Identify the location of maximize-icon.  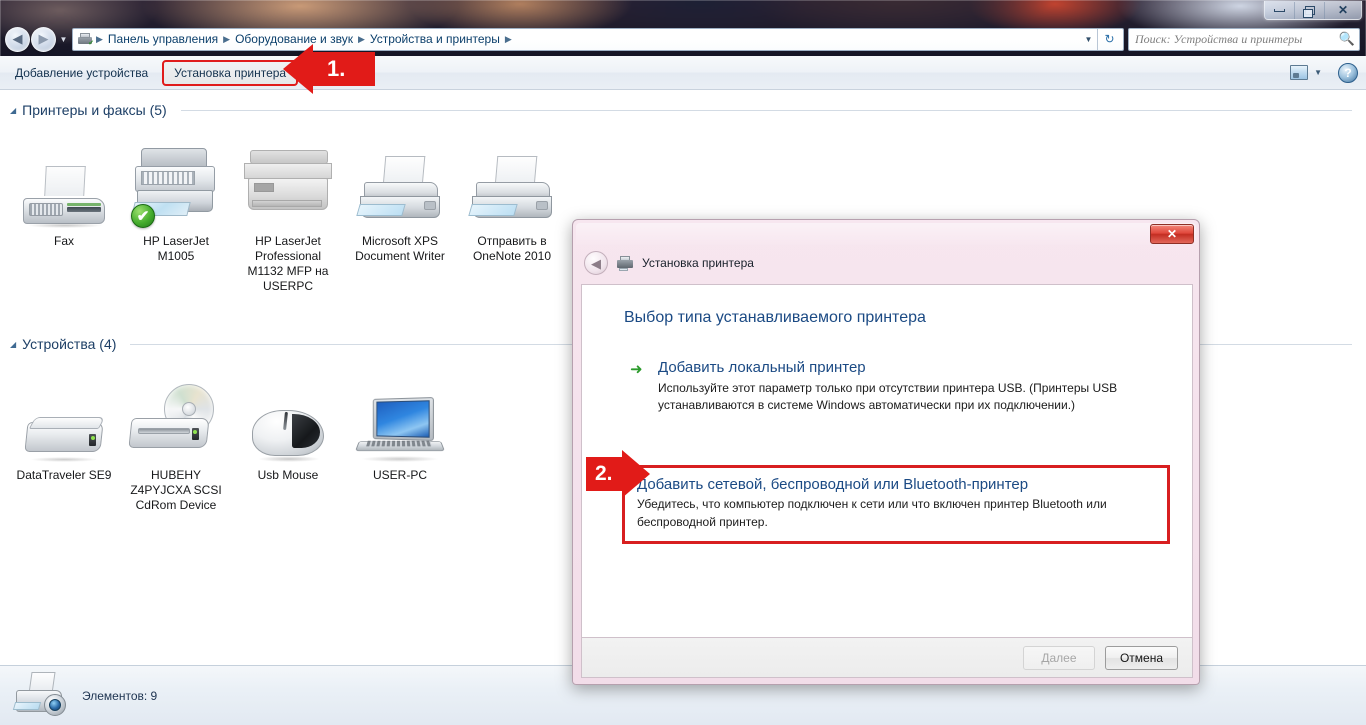
(1308, 11).